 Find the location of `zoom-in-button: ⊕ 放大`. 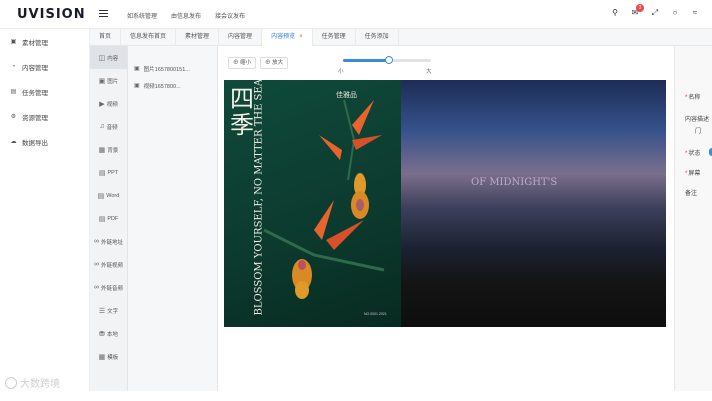

zoom-in-button: ⊕ 放大 is located at coordinates (274, 63).